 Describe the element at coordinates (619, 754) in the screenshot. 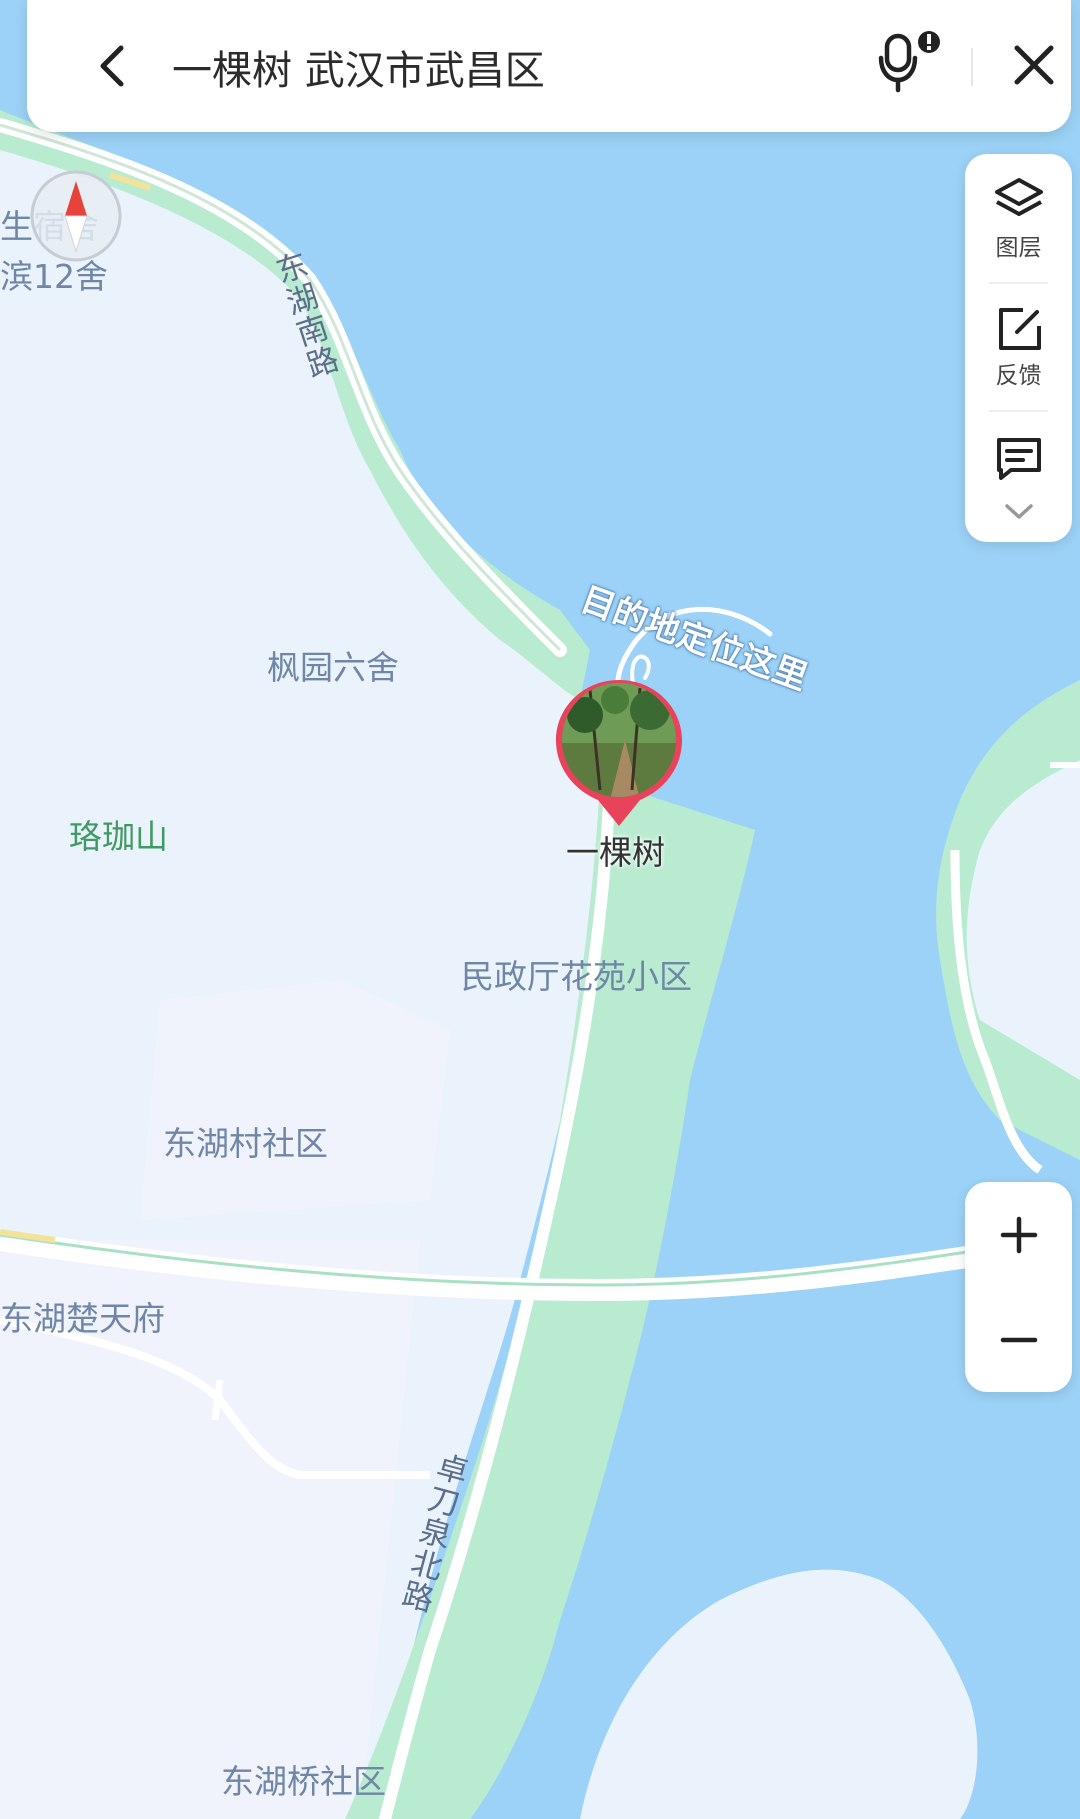

I see `destination-marker` at that location.